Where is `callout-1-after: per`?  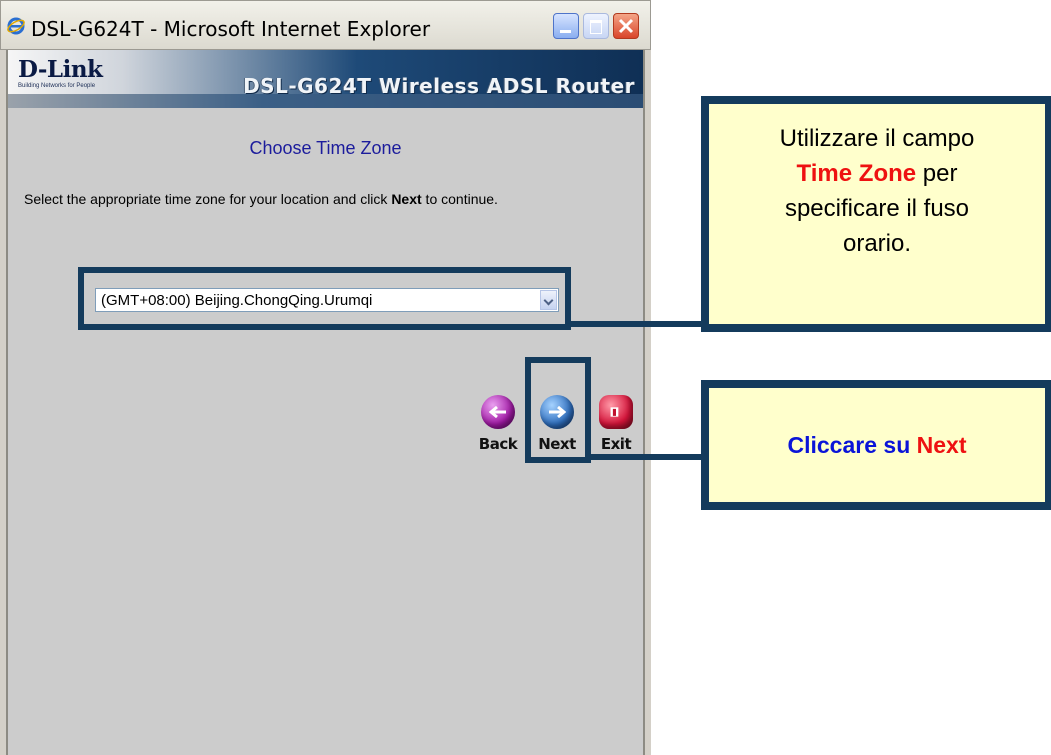 callout-1-after: per is located at coordinates (937, 173).